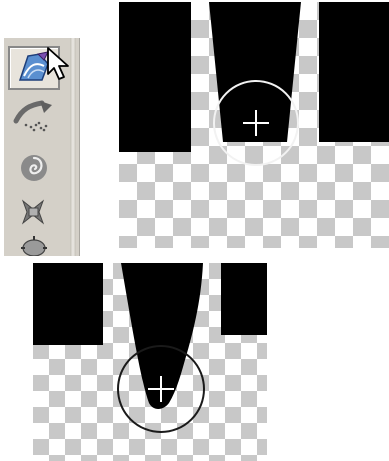  I want to click on twirl-tool-button, so click(34, 168).